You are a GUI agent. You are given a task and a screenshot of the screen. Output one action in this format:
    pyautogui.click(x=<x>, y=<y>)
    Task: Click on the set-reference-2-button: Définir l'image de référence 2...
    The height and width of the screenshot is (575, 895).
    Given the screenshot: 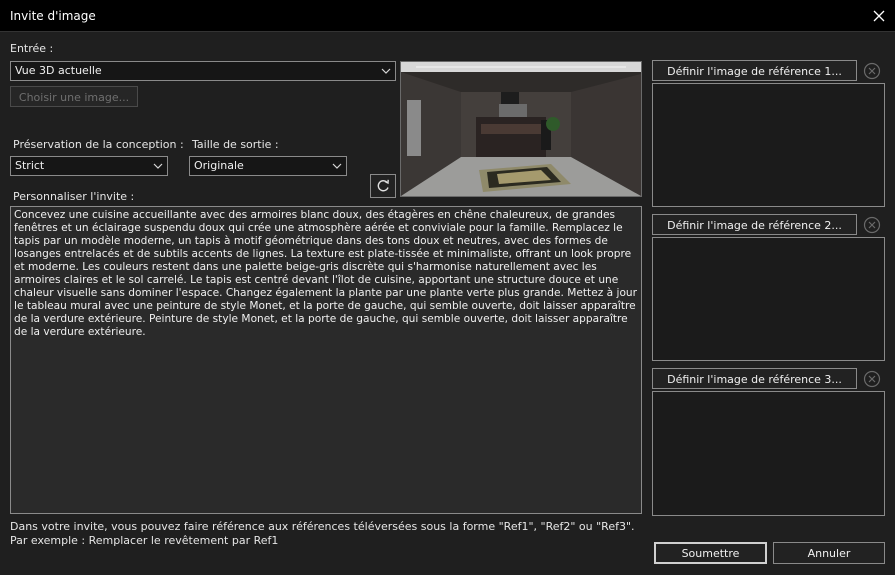 What is the action you would take?
    pyautogui.click(x=754, y=224)
    